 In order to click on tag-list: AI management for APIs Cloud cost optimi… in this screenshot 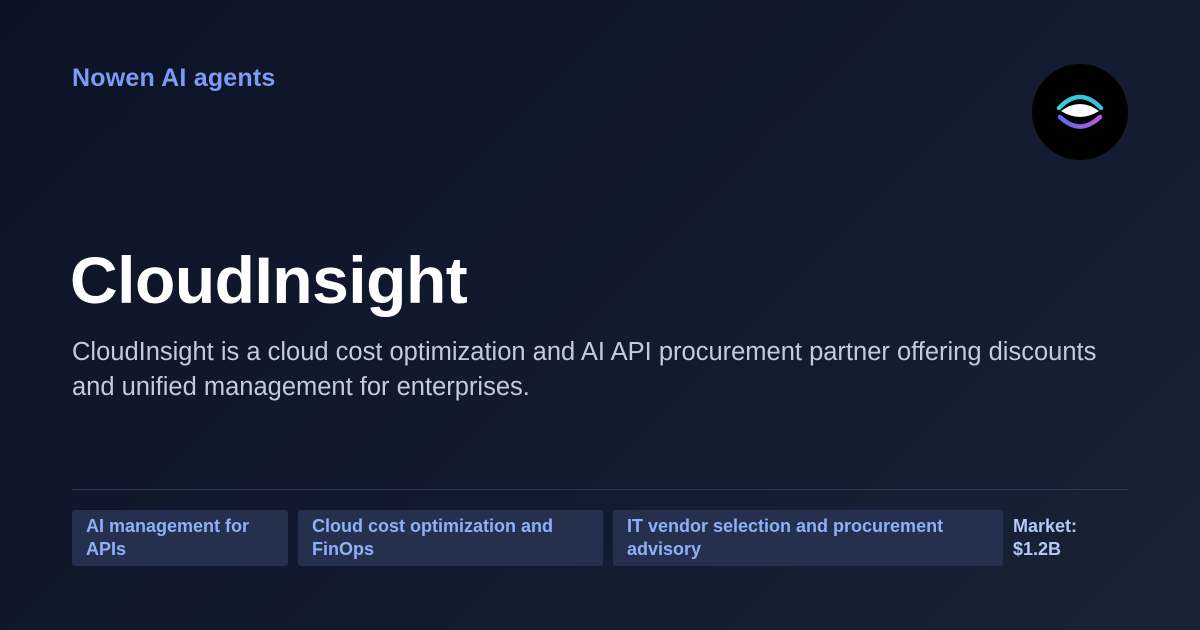, I will do `click(597, 538)`.